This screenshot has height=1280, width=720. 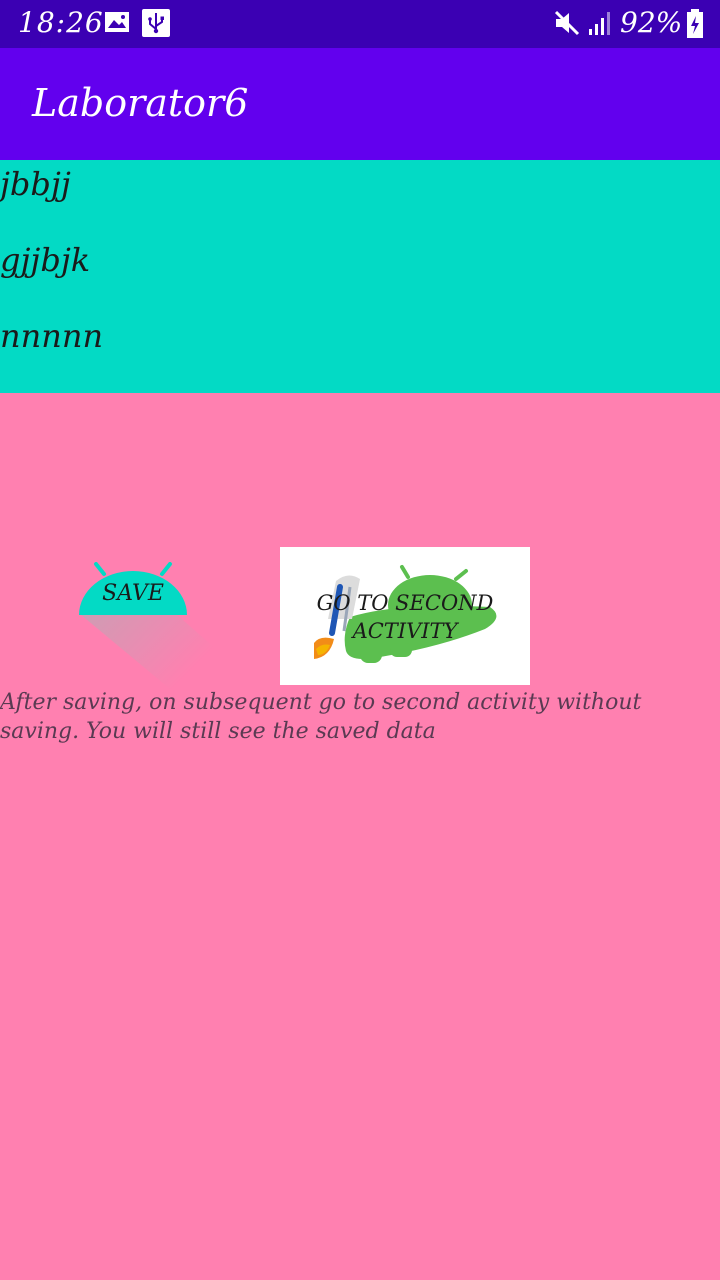 I want to click on status-time: 18:26, so click(x=61, y=22).